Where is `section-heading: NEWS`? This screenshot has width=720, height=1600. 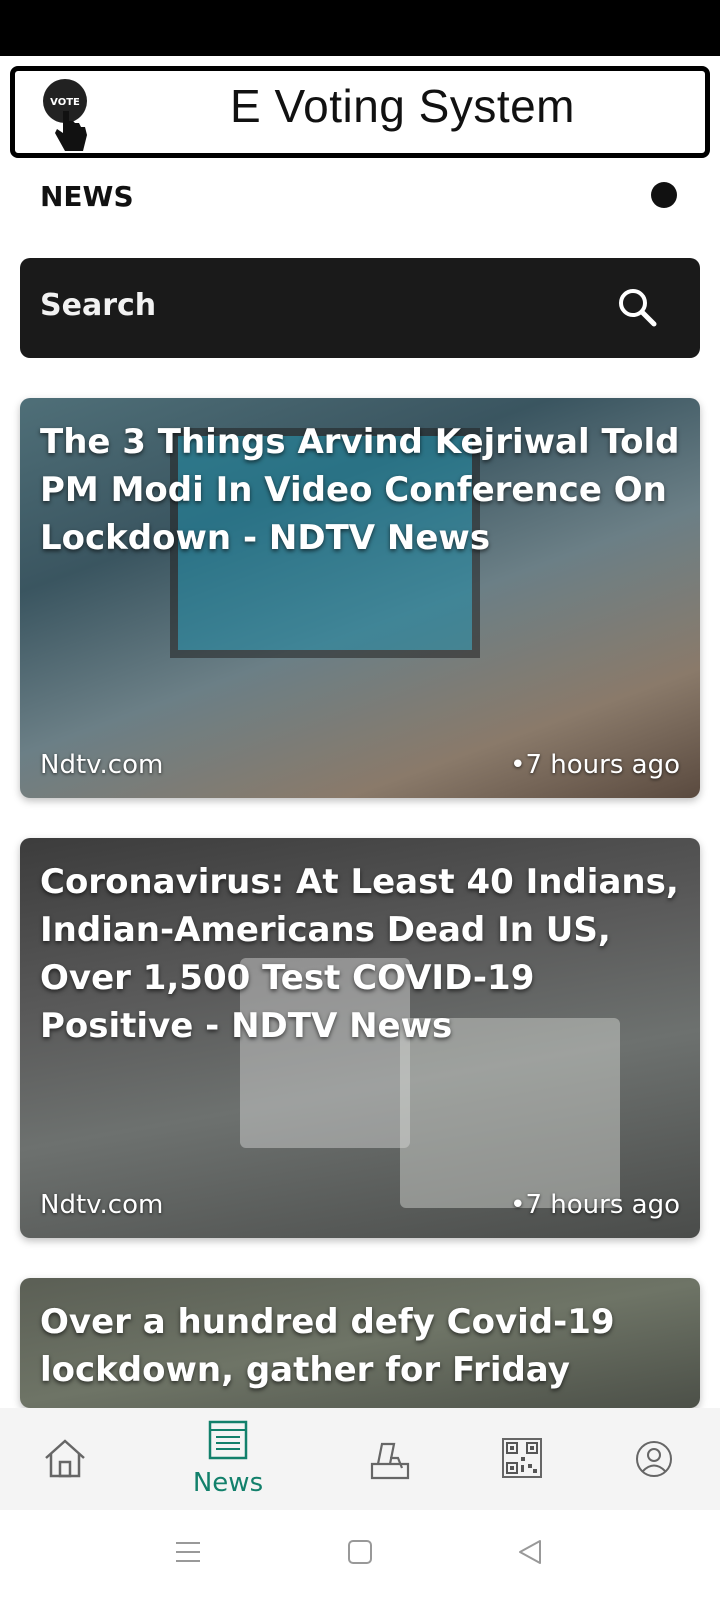 section-heading: NEWS is located at coordinates (87, 196).